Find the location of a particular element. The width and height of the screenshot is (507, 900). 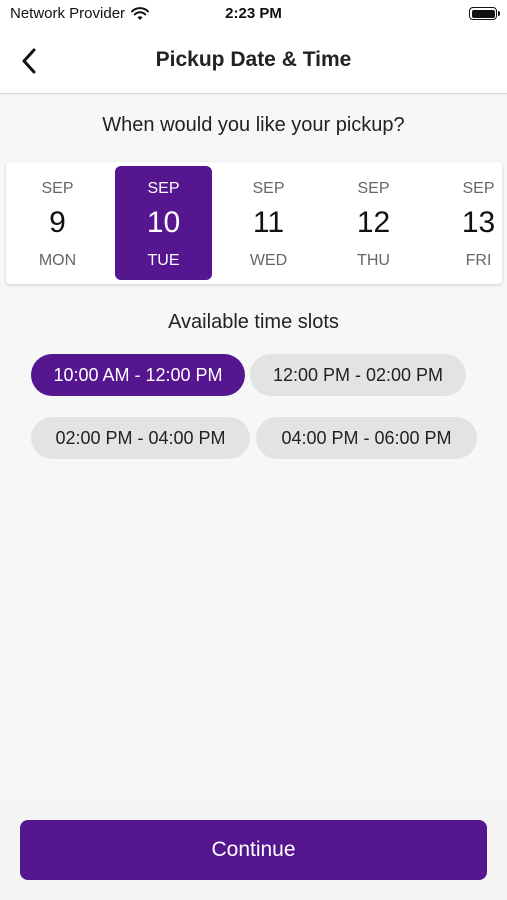

continue-button: Continue is located at coordinates (253, 850).